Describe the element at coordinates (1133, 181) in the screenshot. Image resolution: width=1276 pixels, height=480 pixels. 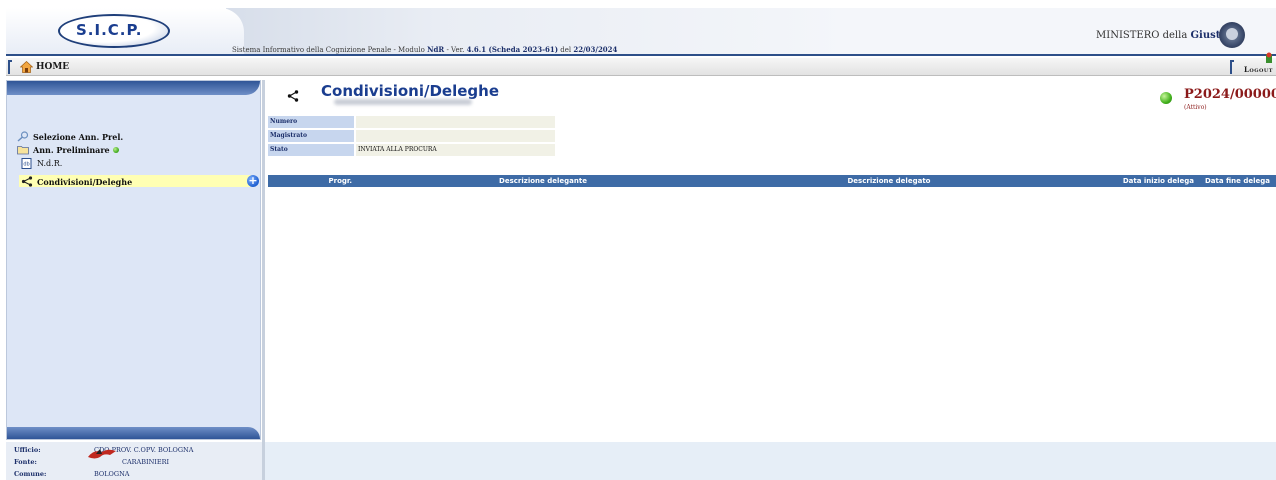
I see `column-header-data-inizio: Data inizio delega` at that location.